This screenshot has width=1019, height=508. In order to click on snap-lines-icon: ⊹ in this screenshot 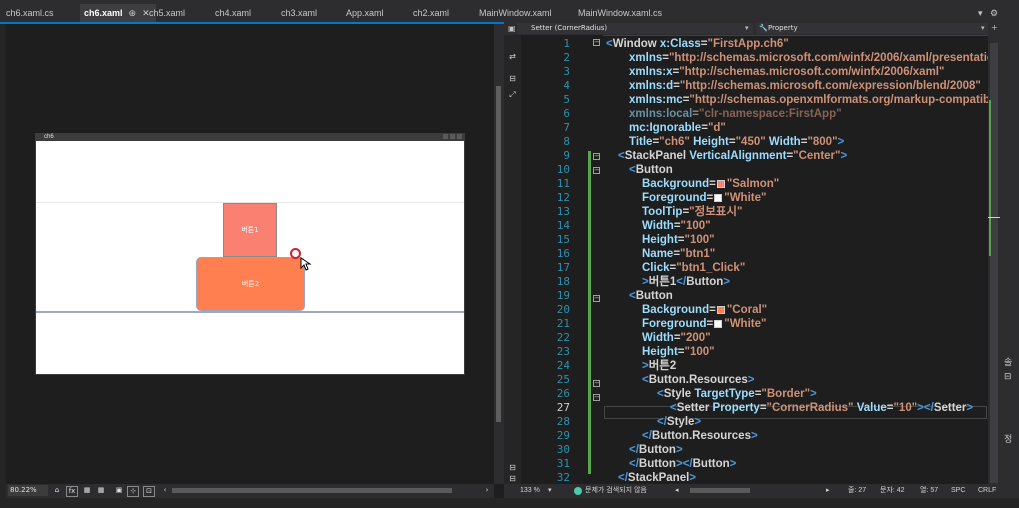, I will do `click(133, 491)`.